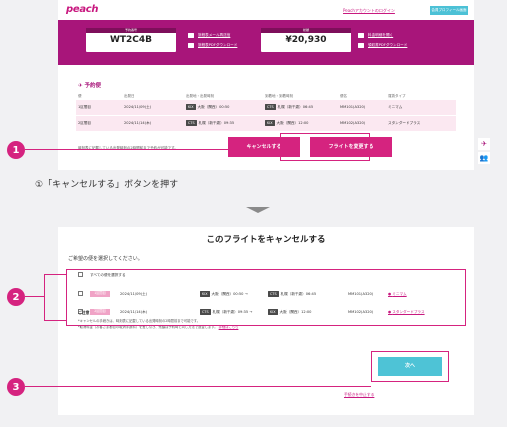 Image resolution: width=507 pixels, height=427 pixels. I want to click on col-leg: 便, so click(80, 96).